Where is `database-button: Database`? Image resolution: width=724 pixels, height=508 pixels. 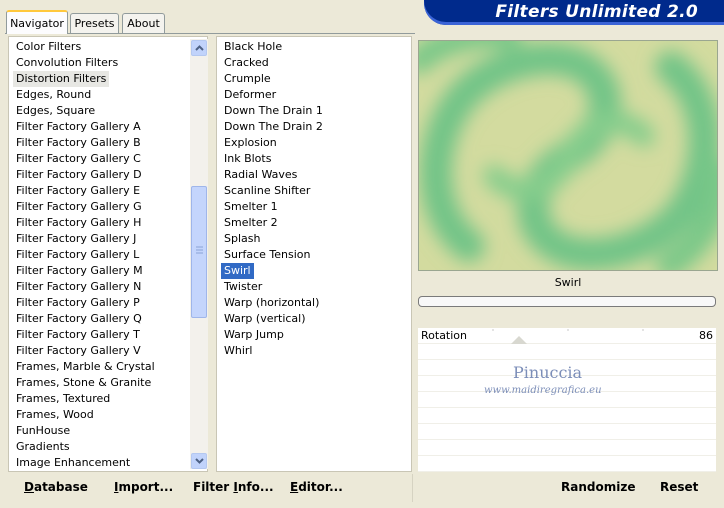
database-button: Database is located at coordinates (56, 487).